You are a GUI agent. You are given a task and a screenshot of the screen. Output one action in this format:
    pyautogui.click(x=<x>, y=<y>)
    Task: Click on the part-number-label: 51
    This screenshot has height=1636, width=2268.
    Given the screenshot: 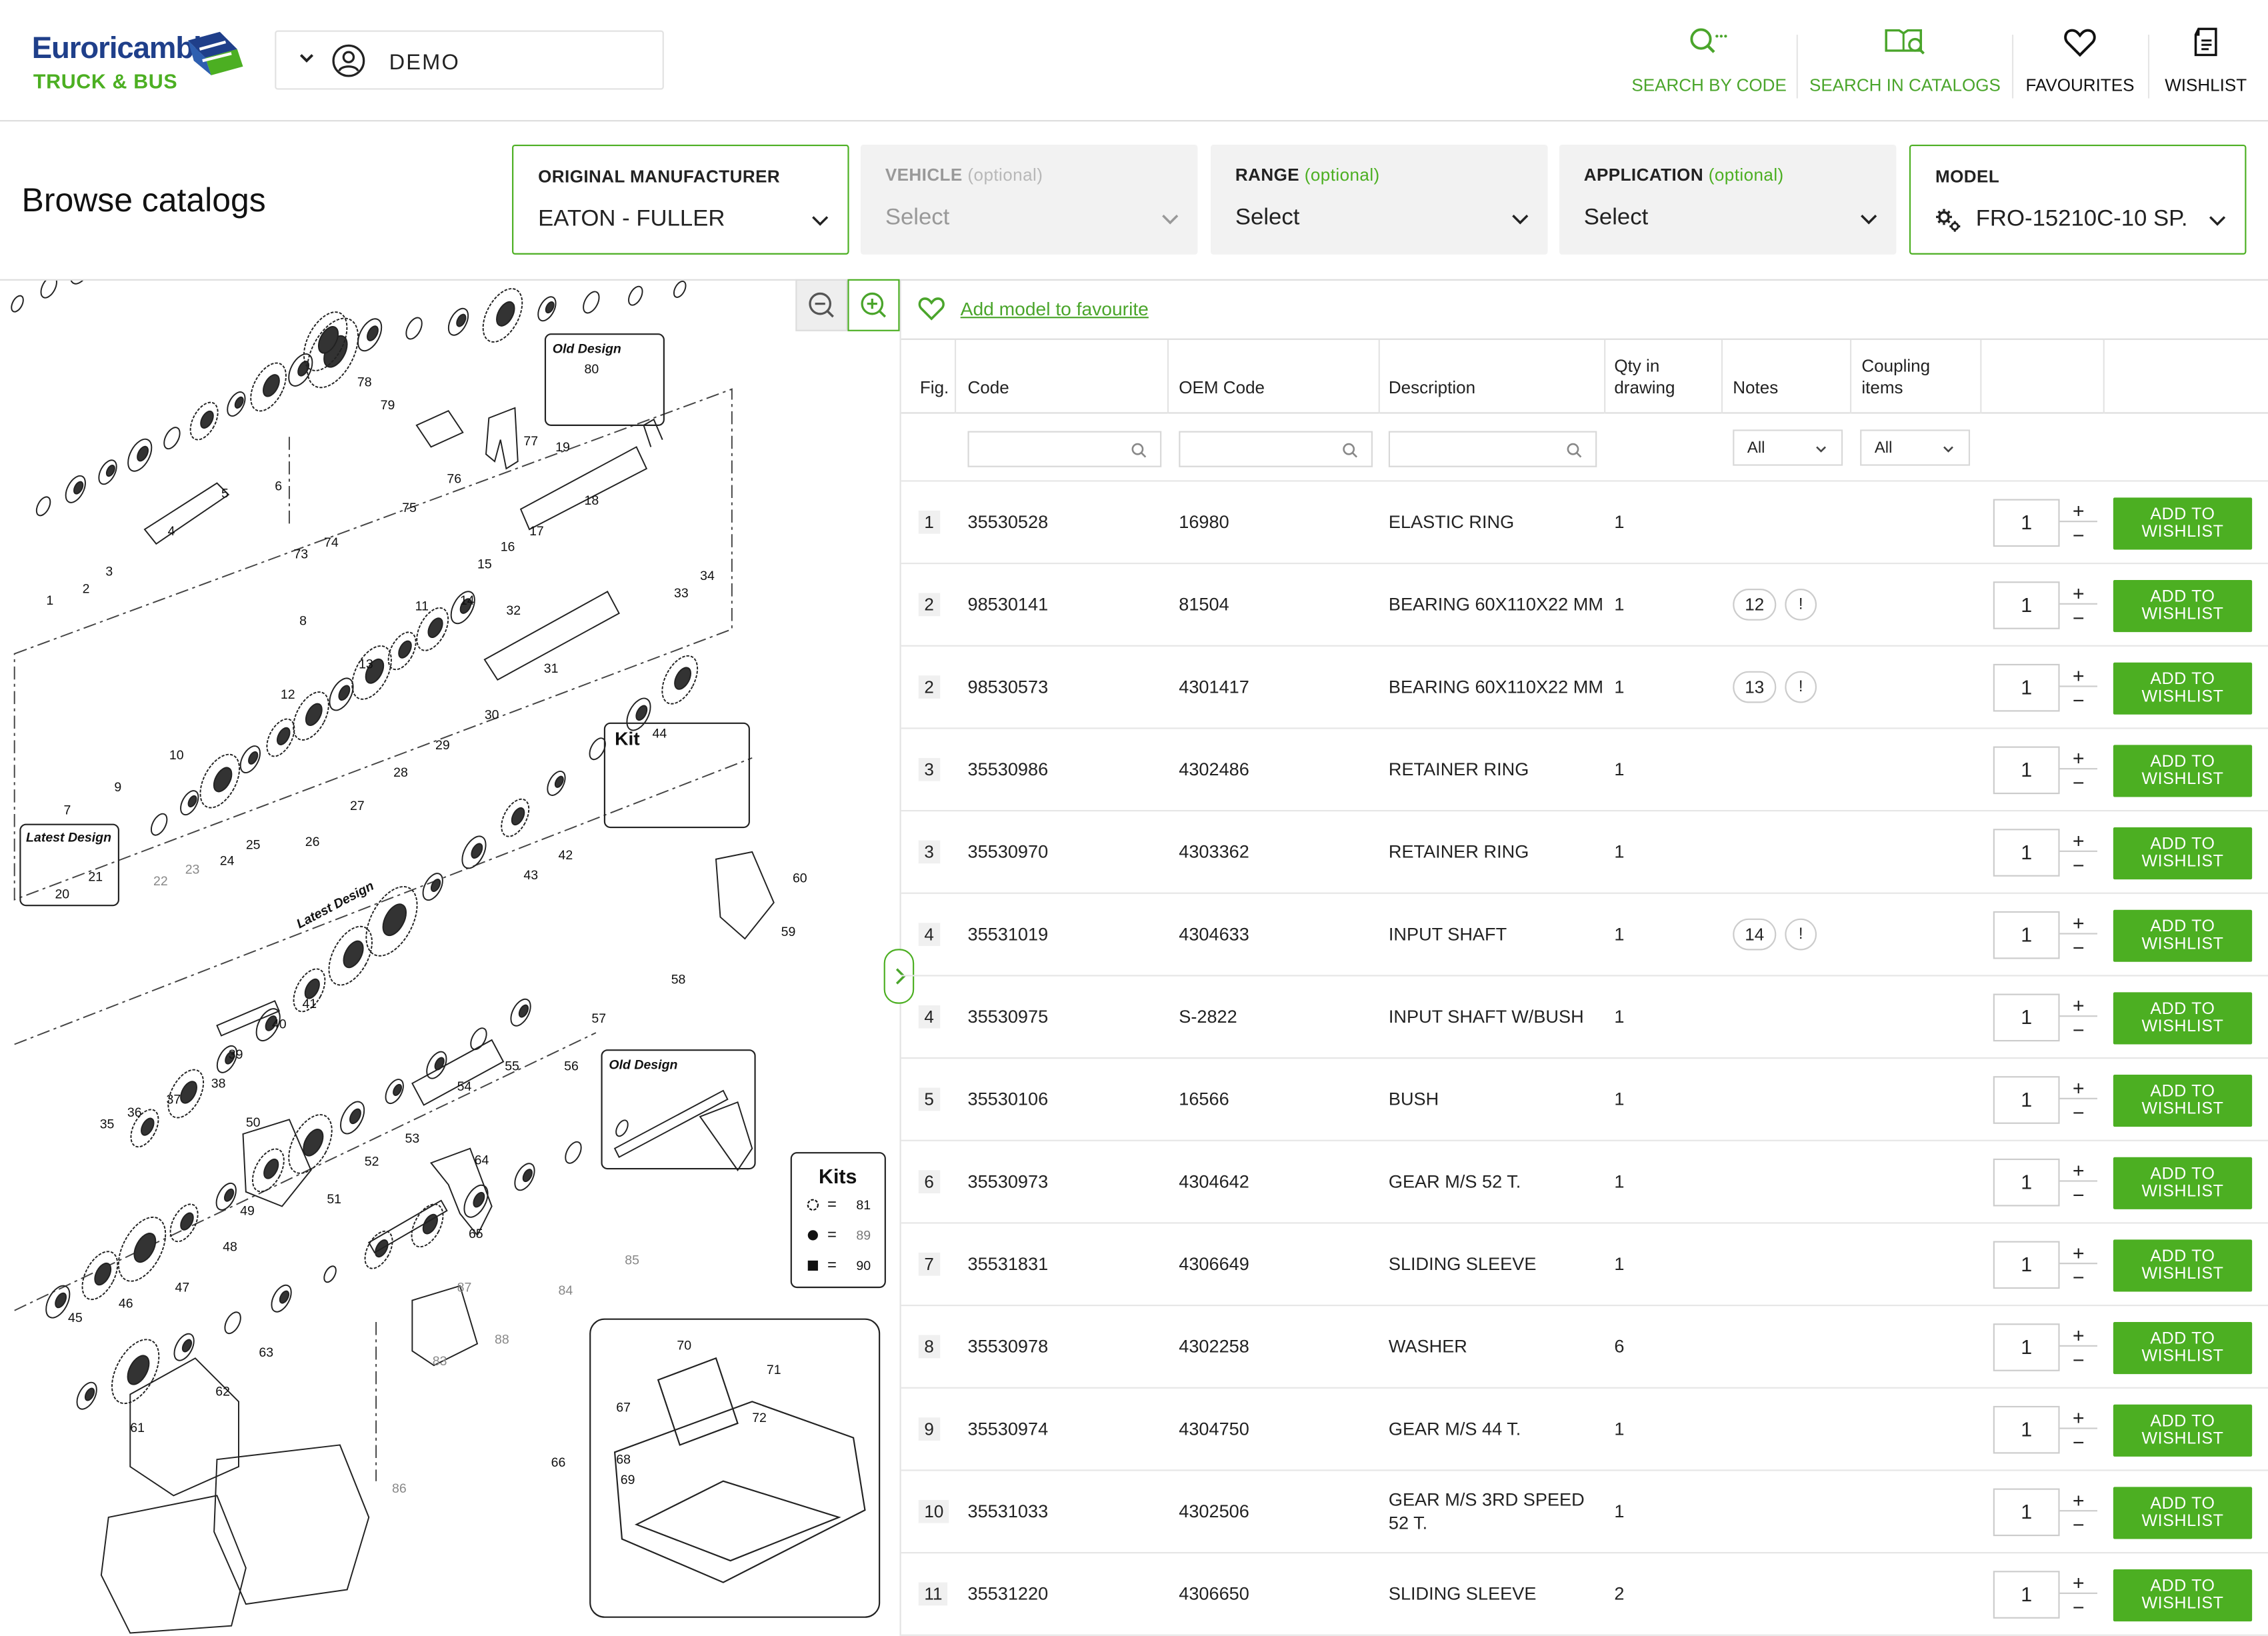 What is the action you would take?
    pyautogui.click(x=334, y=1199)
    